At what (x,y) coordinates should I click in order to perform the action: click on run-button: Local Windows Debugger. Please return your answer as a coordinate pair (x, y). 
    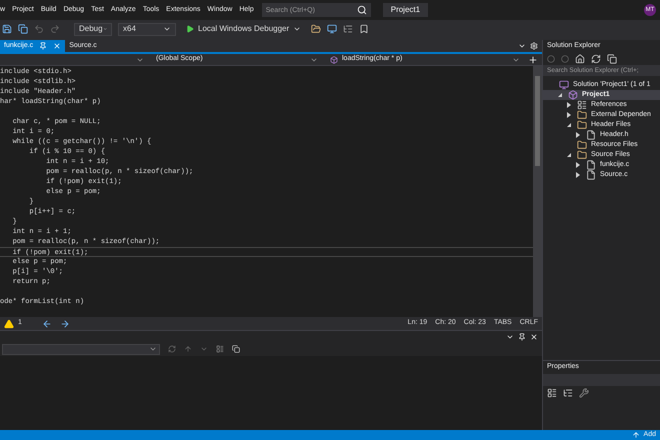
    Looking at the image, I should click on (244, 29).